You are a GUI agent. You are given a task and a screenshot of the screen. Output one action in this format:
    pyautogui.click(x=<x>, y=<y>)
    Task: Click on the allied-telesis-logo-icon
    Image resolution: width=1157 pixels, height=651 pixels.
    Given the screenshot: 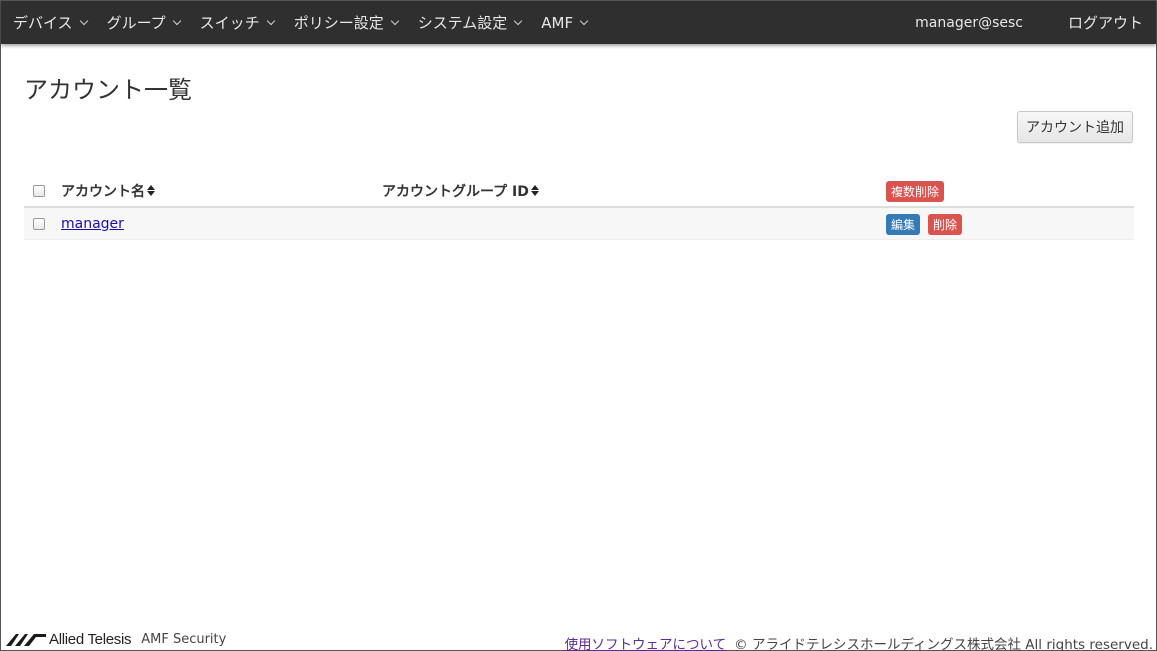 What is the action you would take?
    pyautogui.click(x=26, y=639)
    